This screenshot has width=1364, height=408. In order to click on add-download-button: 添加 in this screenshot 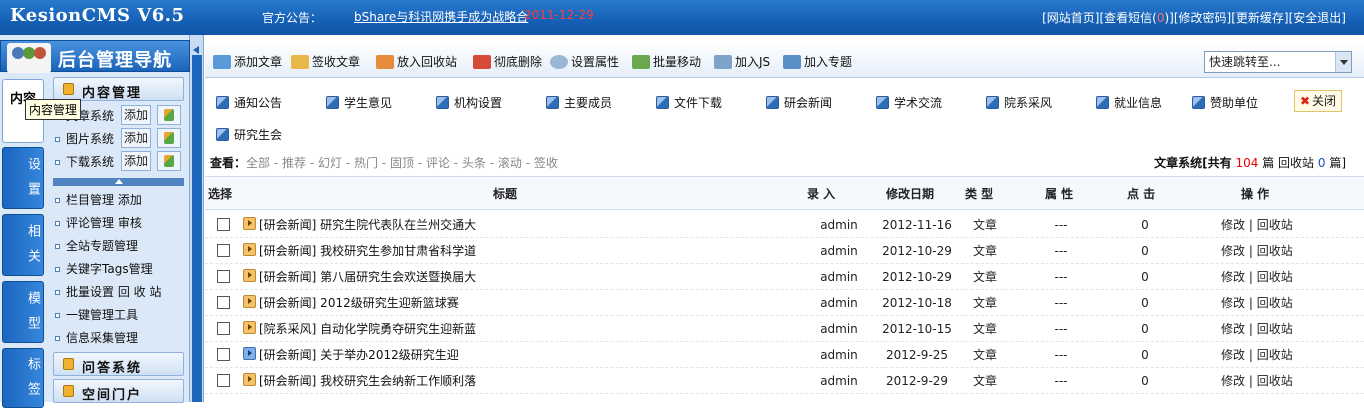, I will do `click(136, 161)`.